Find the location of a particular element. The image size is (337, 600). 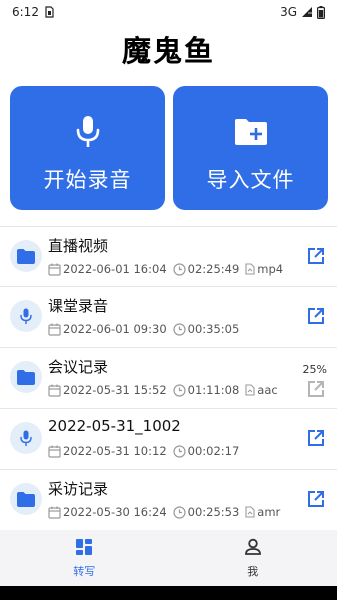

status-right: 3G is located at coordinates (302, 12).